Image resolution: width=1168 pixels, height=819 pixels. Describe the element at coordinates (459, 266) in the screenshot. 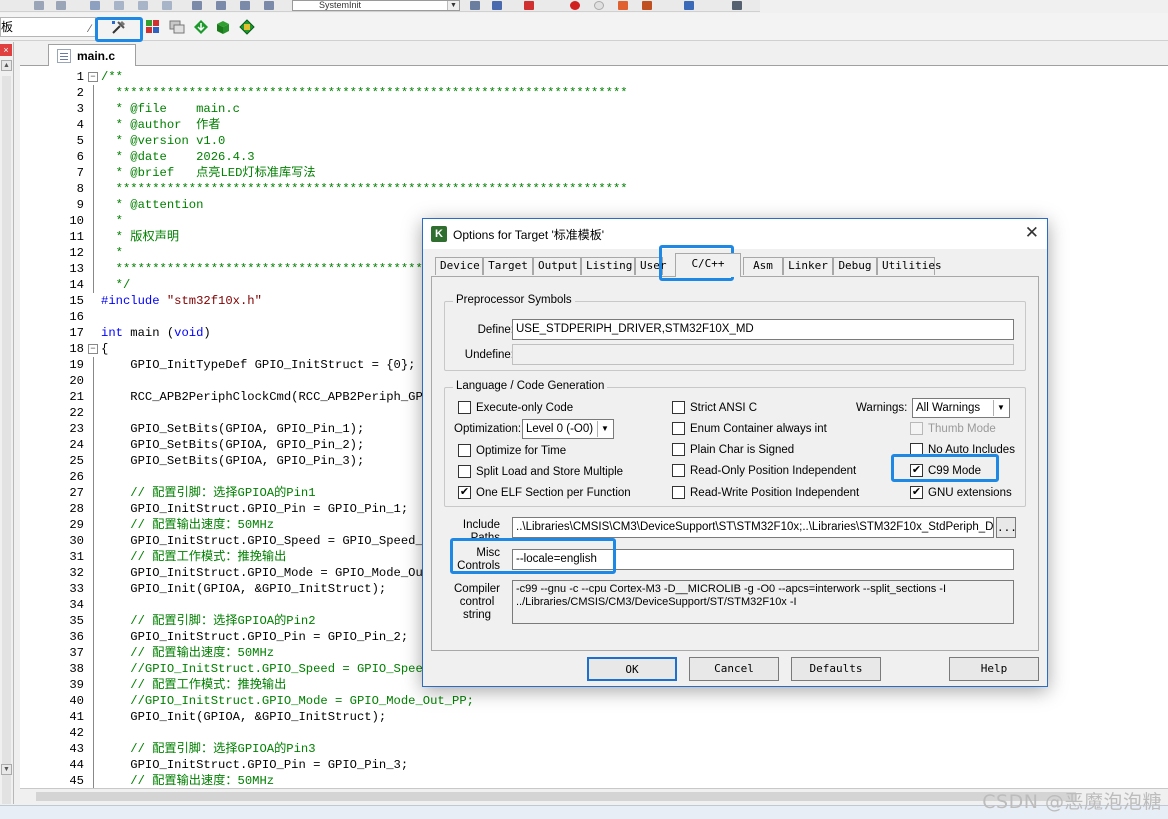

I see `tab-device: Device` at that location.